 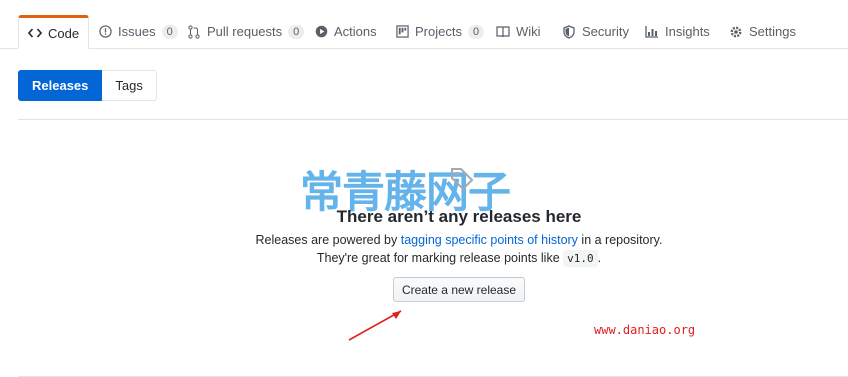 What do you see at coordinates (433, 119) in the screenshot?
I see `divider` at bounding box center [433, 119].